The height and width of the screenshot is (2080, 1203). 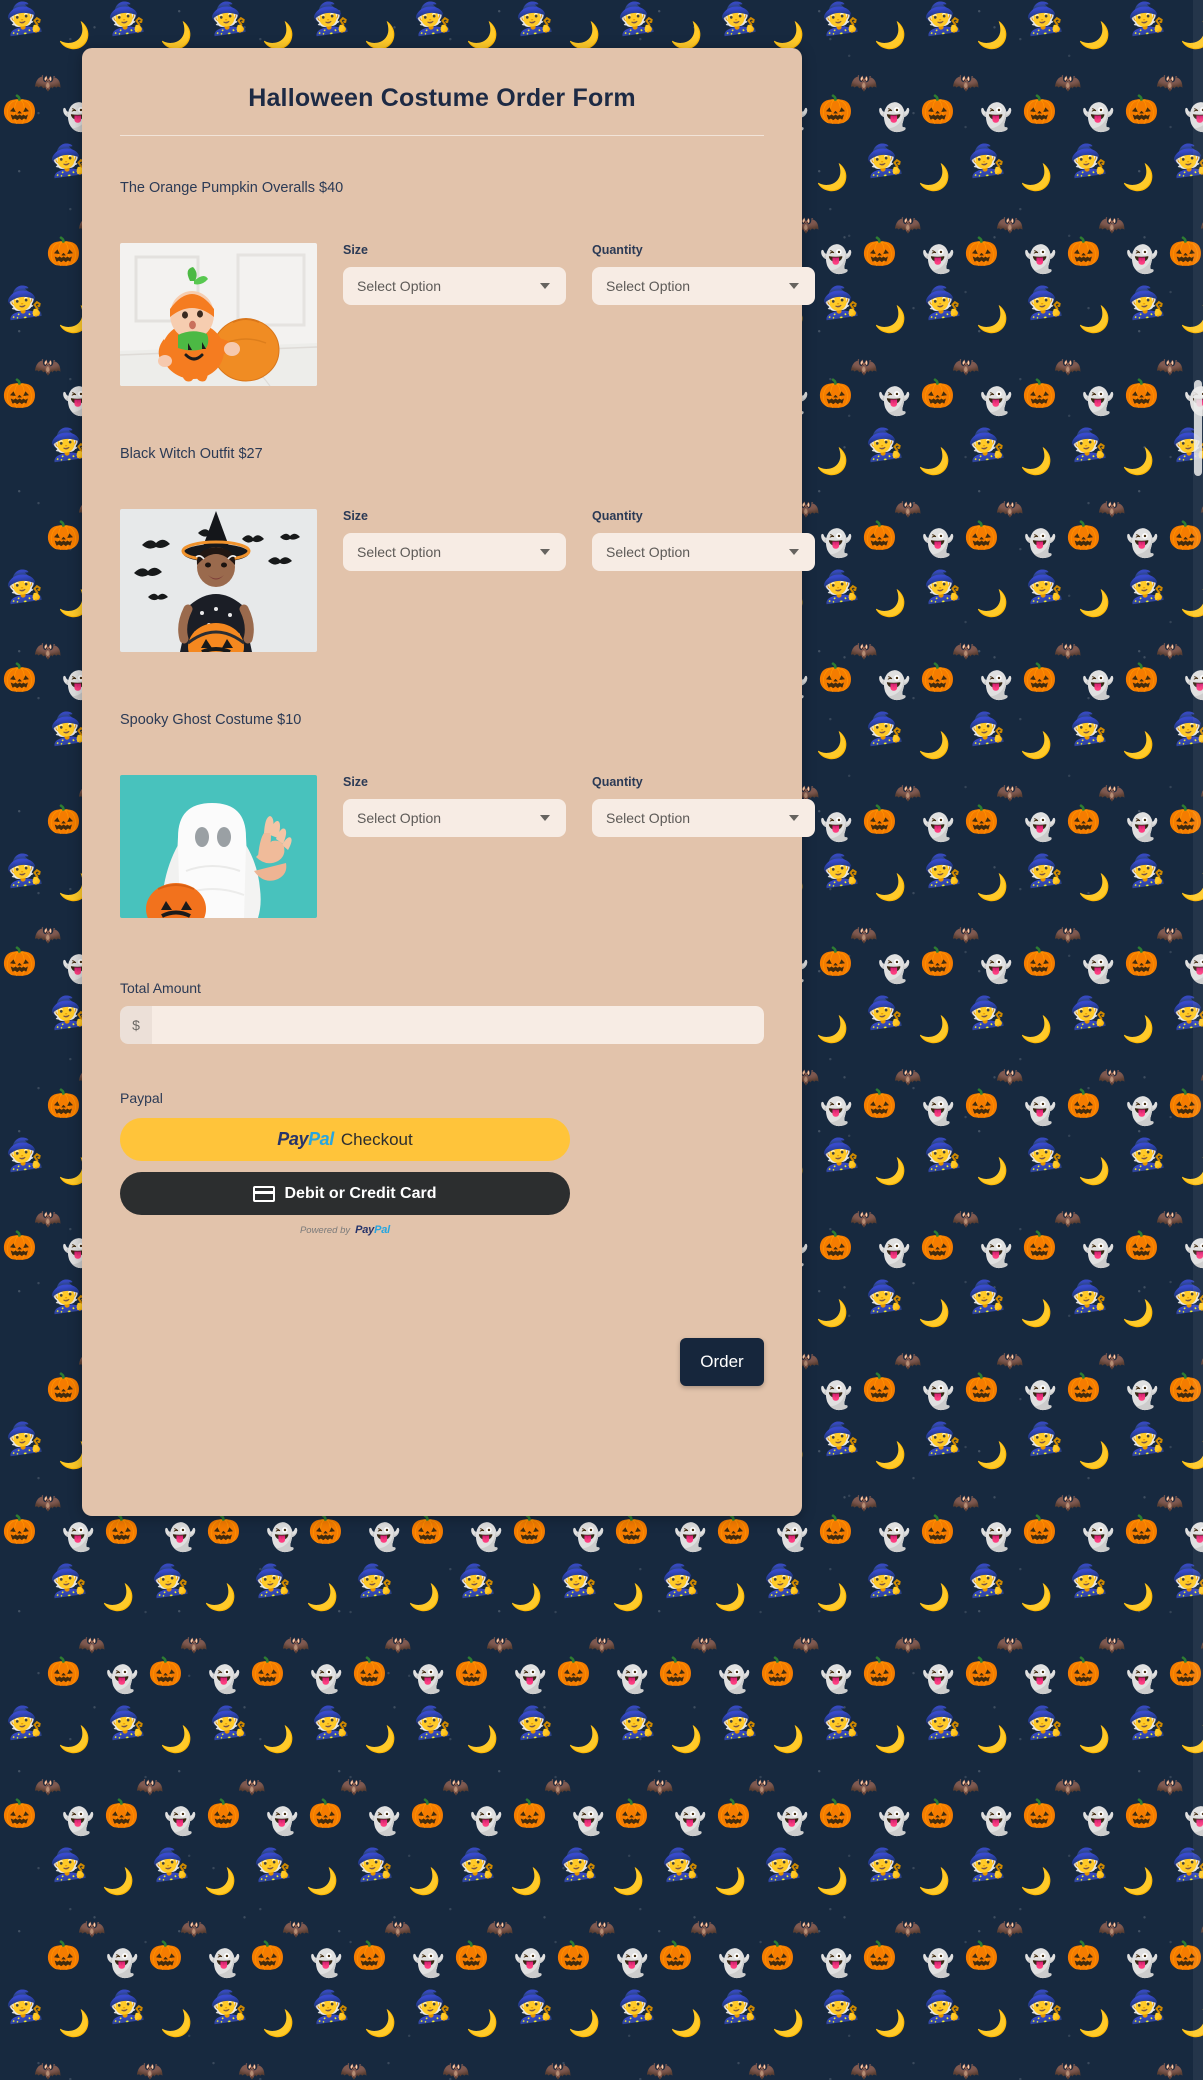 I want to click on page-scrollbar-track, so click(x=1198, y=1040).